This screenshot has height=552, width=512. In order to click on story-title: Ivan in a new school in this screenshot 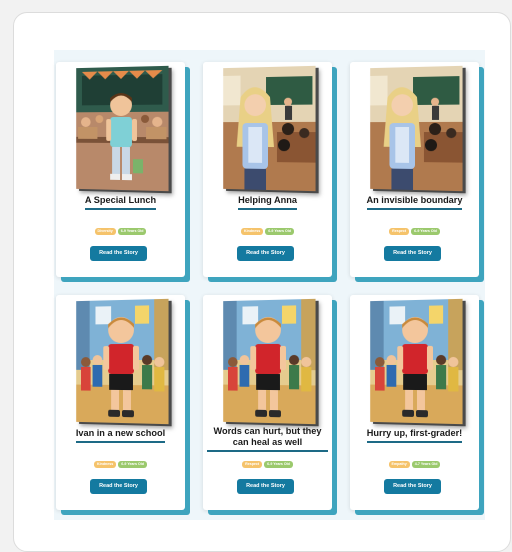, I will do `click(120, 435)`.